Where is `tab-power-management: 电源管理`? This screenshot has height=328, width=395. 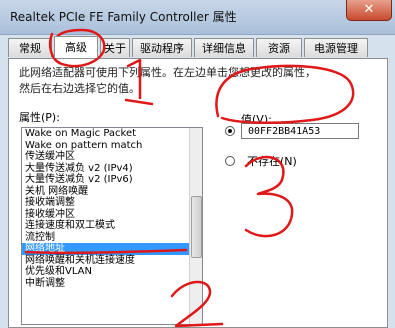 tab-power-management: 电源管理 is located at coordinates (336, 47).